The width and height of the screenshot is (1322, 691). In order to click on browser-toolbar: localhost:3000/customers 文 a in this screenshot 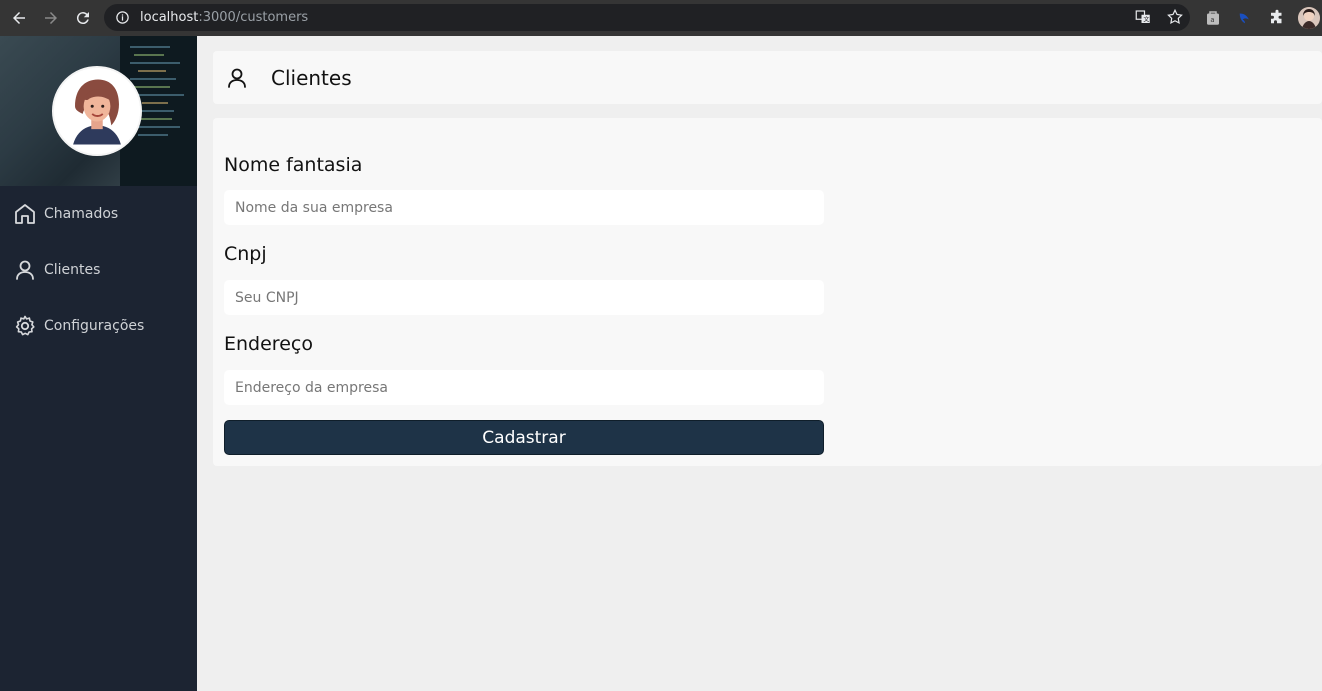, I will do `click(661, 18)`.